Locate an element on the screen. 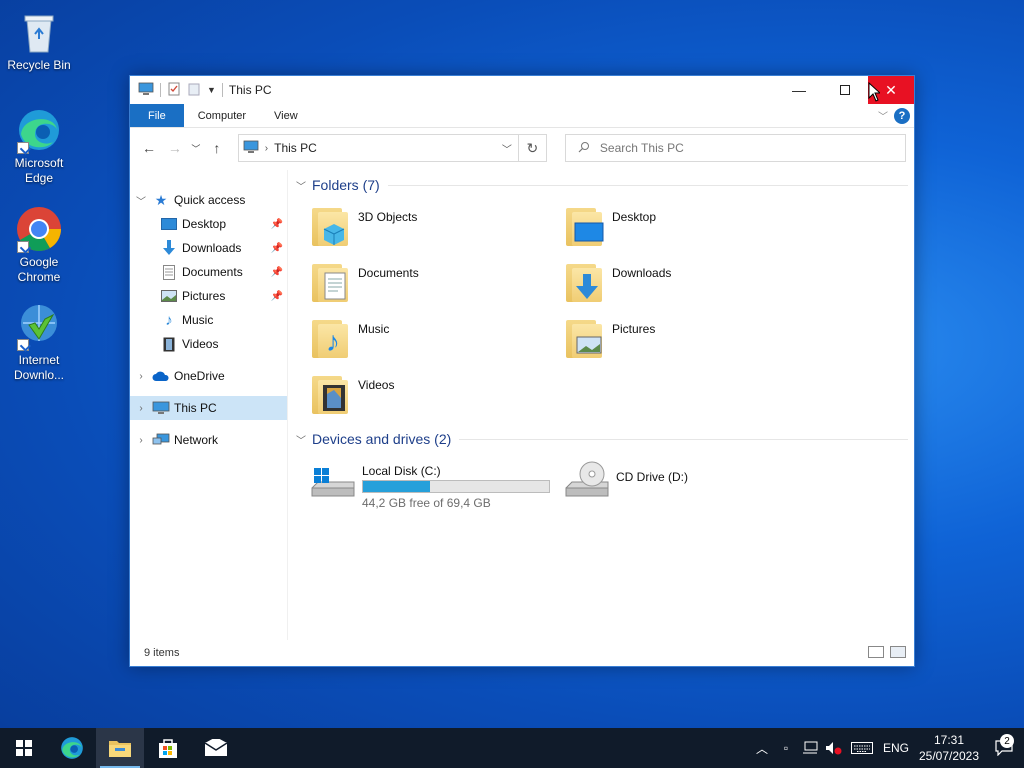  network-status-icon is located at coordinates (810, 748).